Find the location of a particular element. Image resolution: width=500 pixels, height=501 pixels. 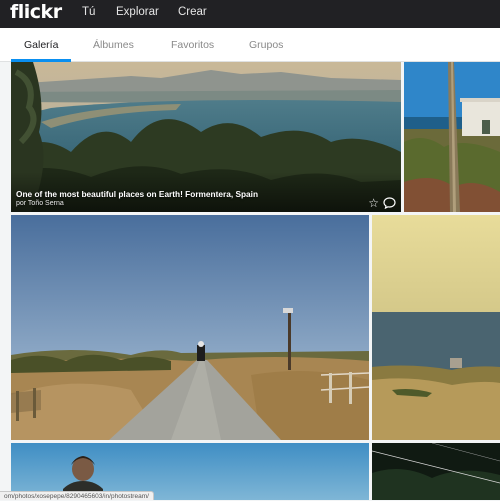

flickr-logo: flickr is located at coordinates (36, 12).